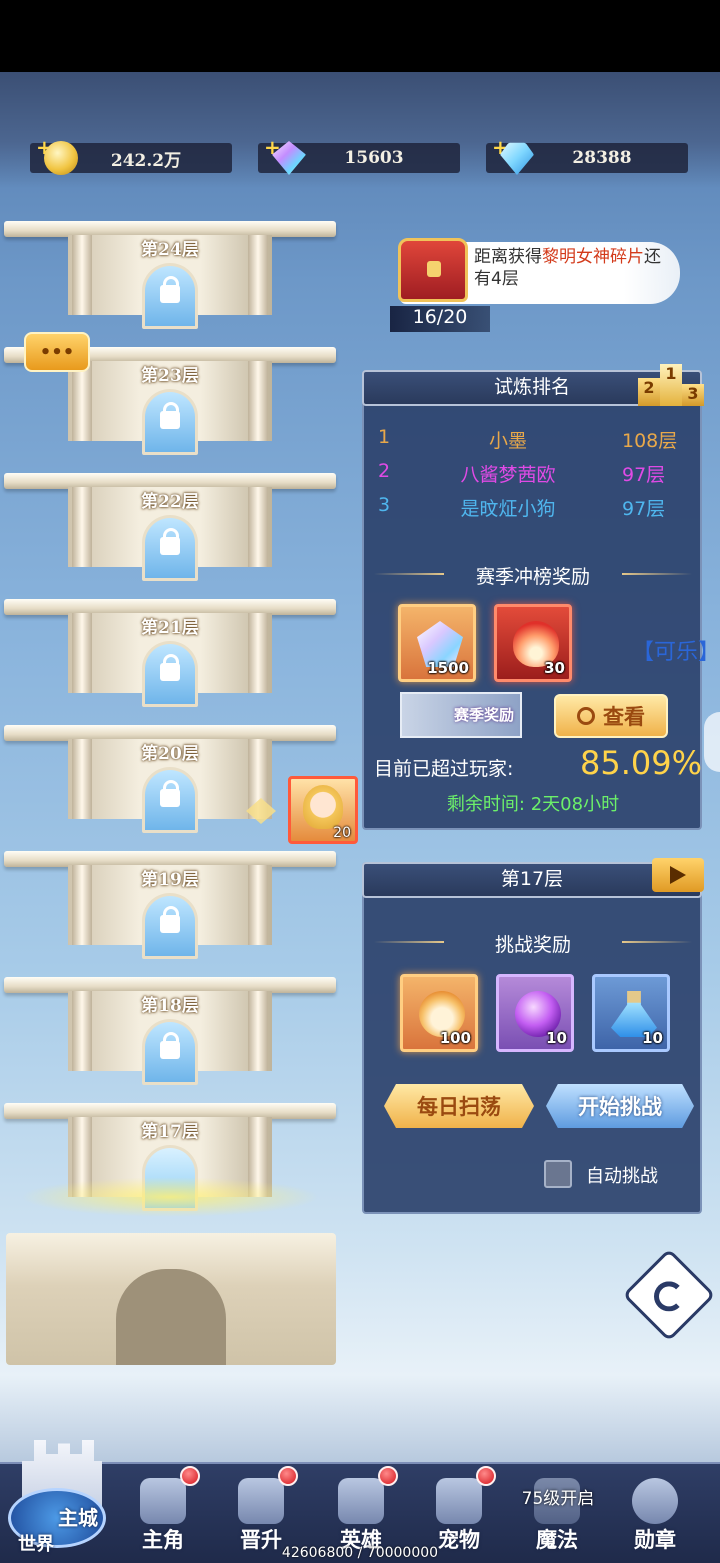 The image size is (720, 1563). What do you see at coordinates (323, 807) in the screenshot?
I see `hero-portrait-icon` at bounding box center [323, 807].